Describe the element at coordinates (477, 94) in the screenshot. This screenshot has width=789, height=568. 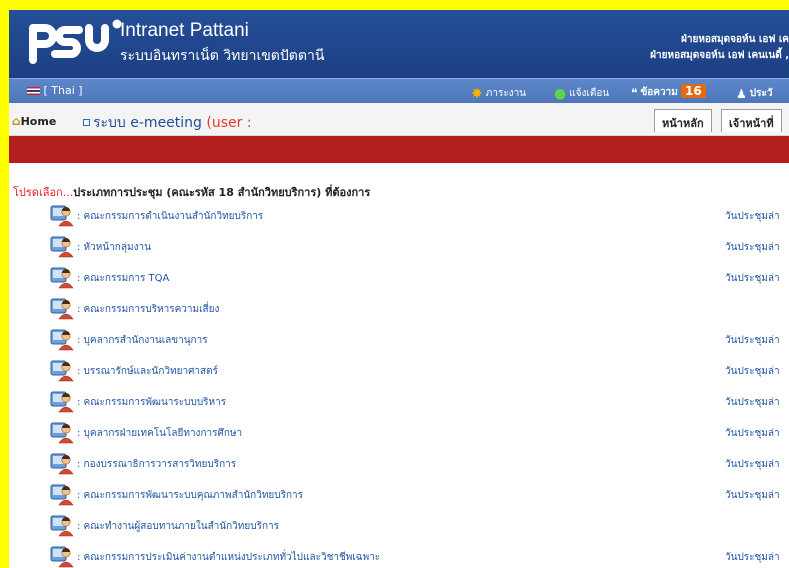
I see `sun-icon: ✸` at that location.